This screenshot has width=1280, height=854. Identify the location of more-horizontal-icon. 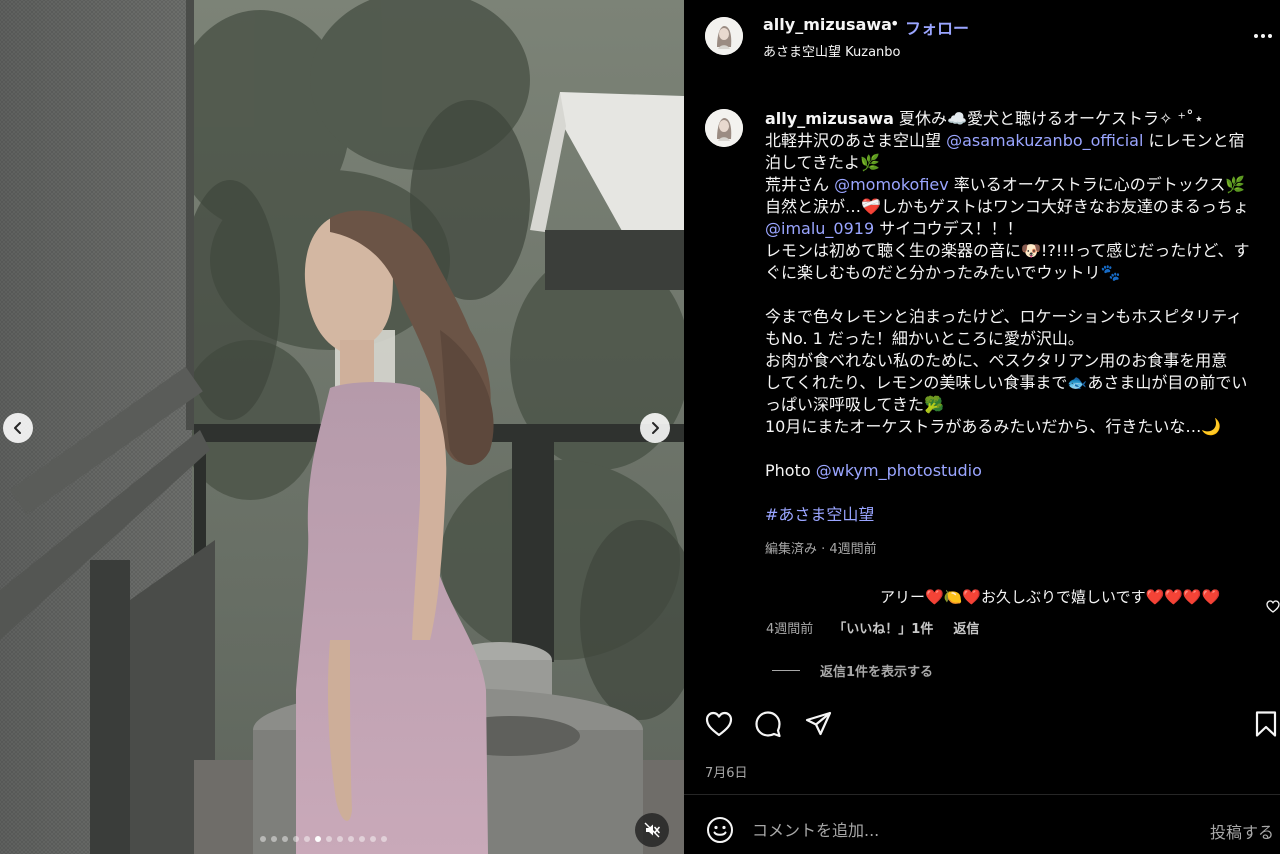
(1263, 36).